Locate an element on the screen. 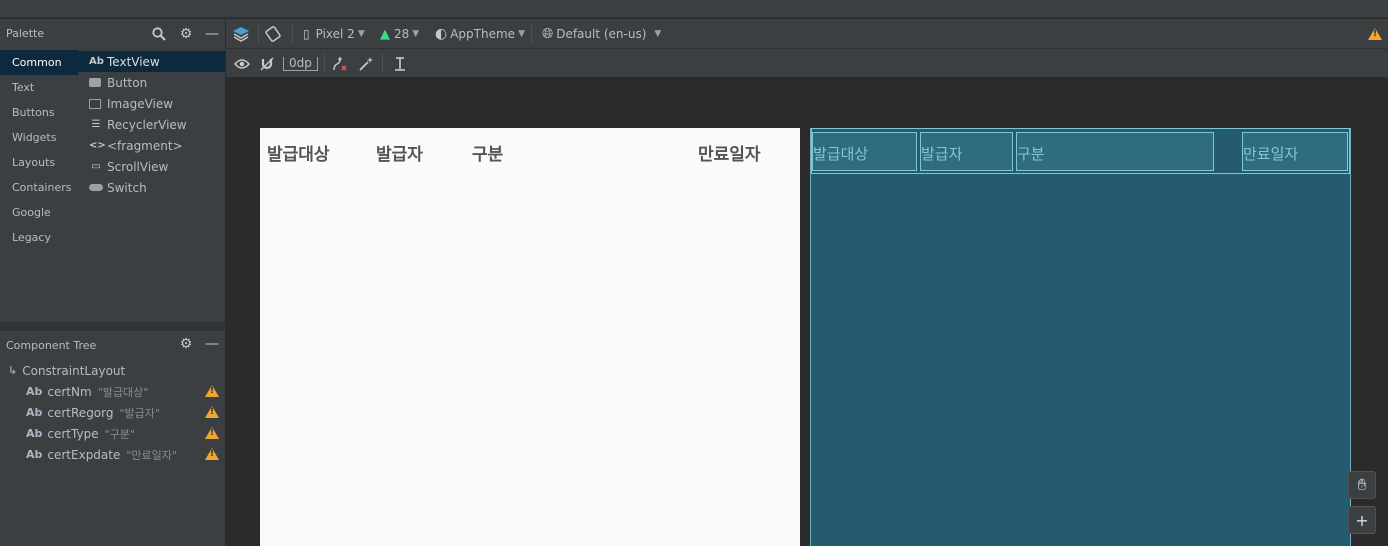 This screenshot has width=1388, height=546. widget-button: Button is located at coordinates (152, 82).